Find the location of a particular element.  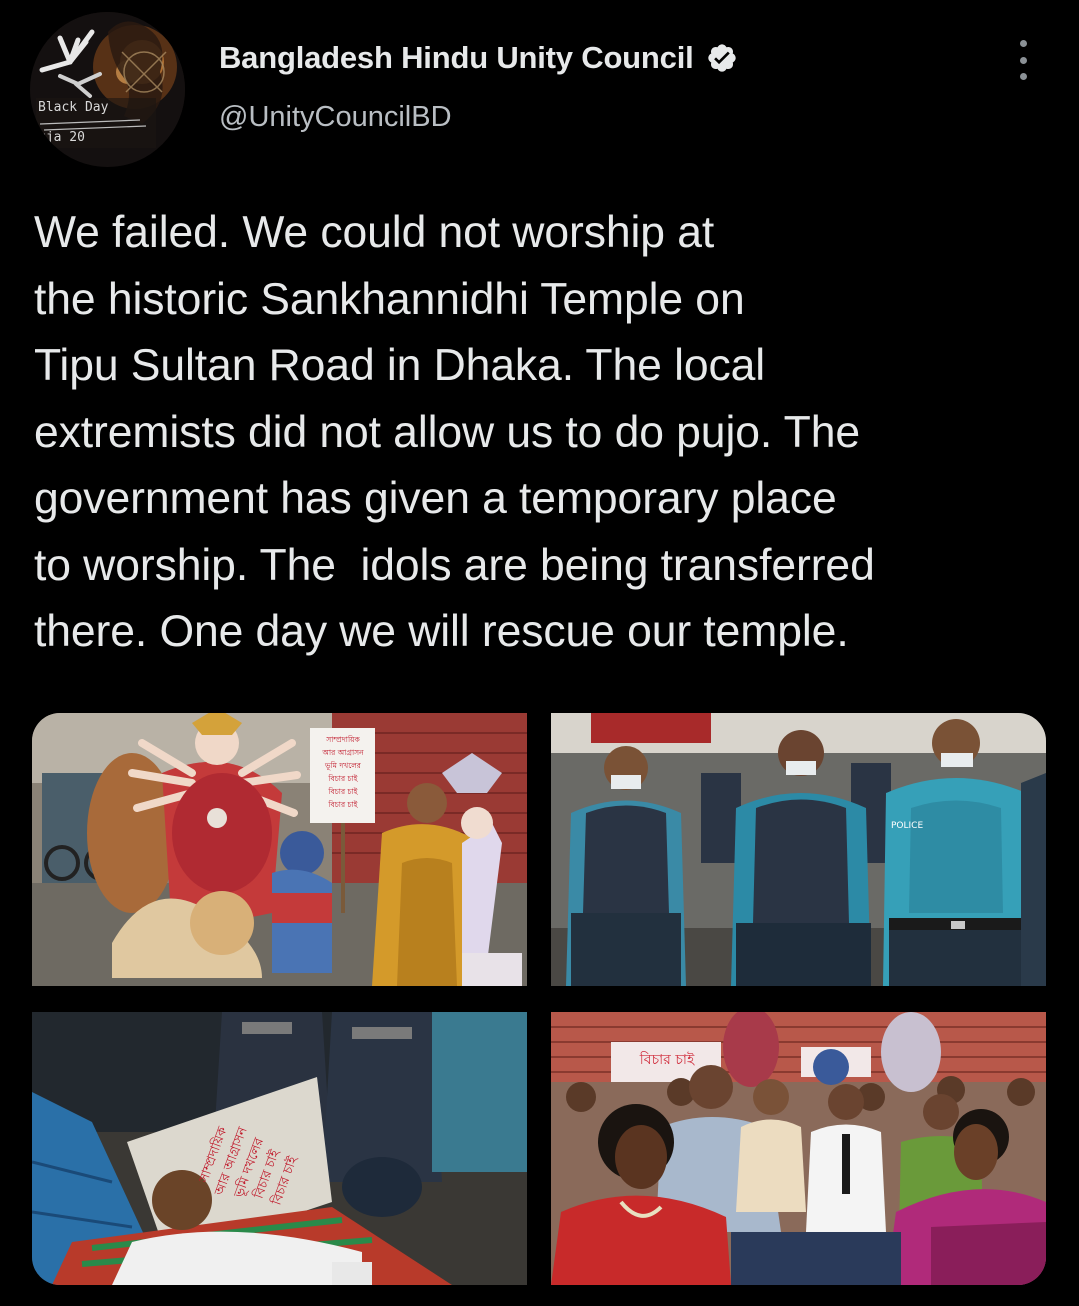

photo-police-artwork is located at coordinates (798, 849).